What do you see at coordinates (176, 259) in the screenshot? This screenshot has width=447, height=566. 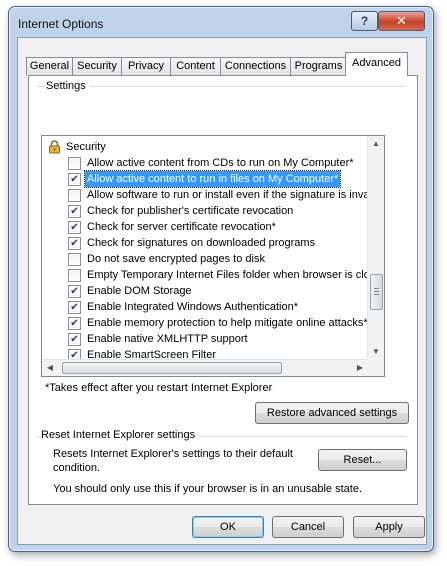 I see `setting-label: Do not save encrypted pages to disk` at bounding box center [176, 259].